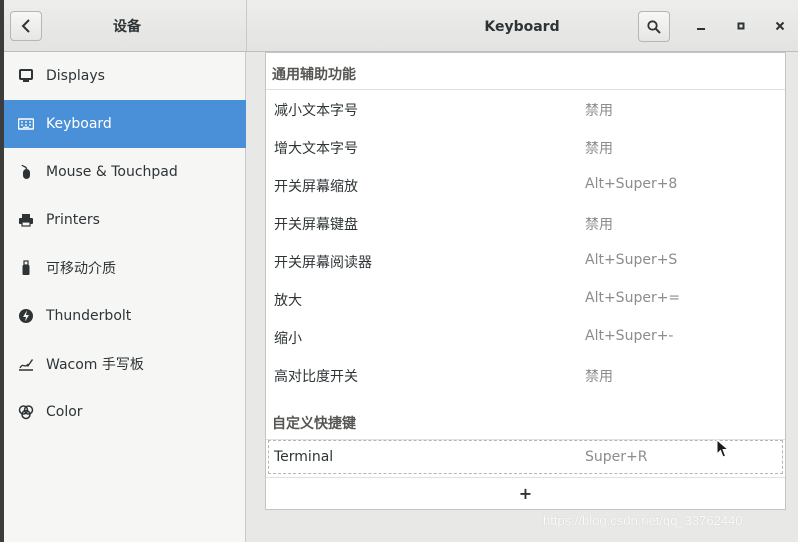 This screenshot has width=798, height=542. Describe the element at coordinates (616, 457) in the screenshot. I see `shortcut-accel: Super+R` at that location.